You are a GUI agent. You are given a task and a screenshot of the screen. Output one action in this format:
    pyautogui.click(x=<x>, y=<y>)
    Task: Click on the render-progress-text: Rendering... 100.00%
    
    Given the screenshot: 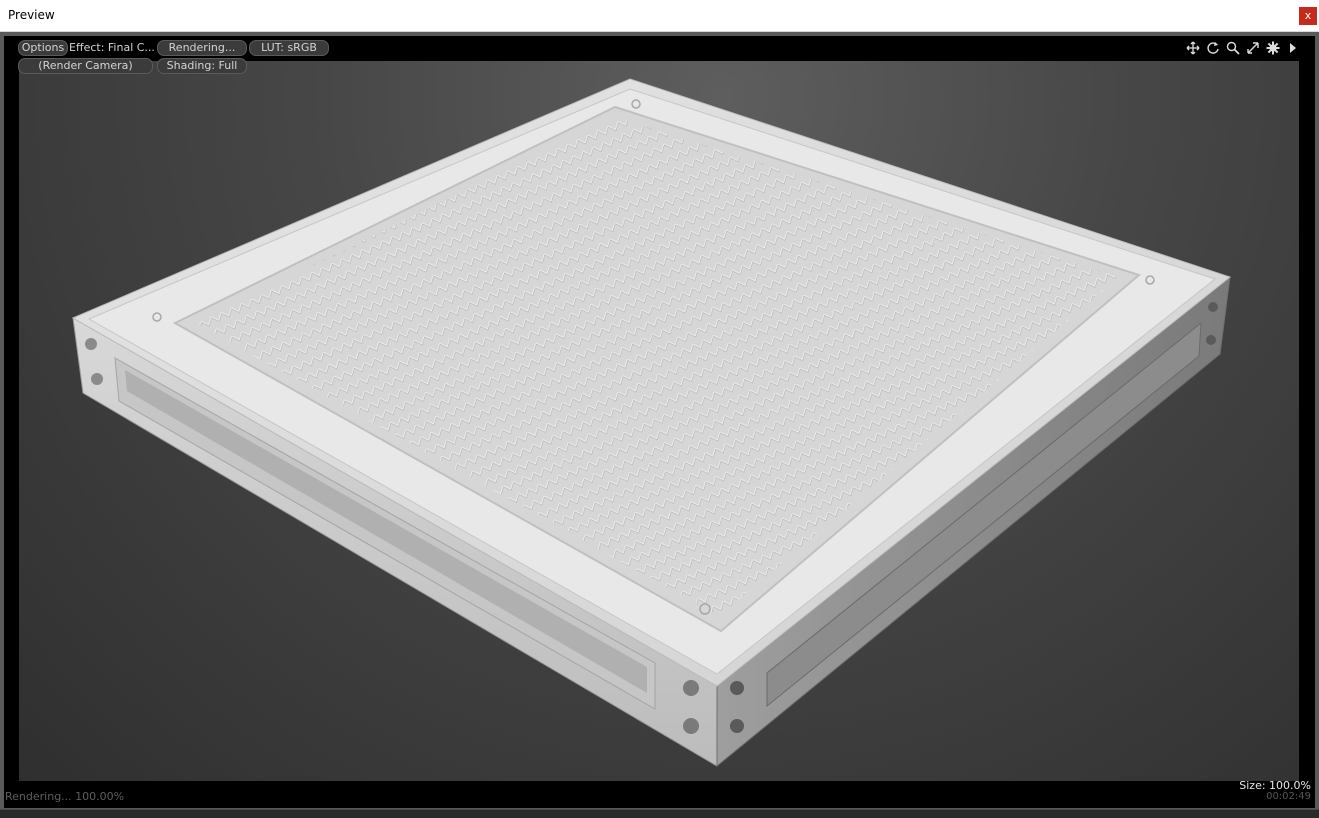 What is the action you would take?
    pyautogui.click(x=65, y=796)
    